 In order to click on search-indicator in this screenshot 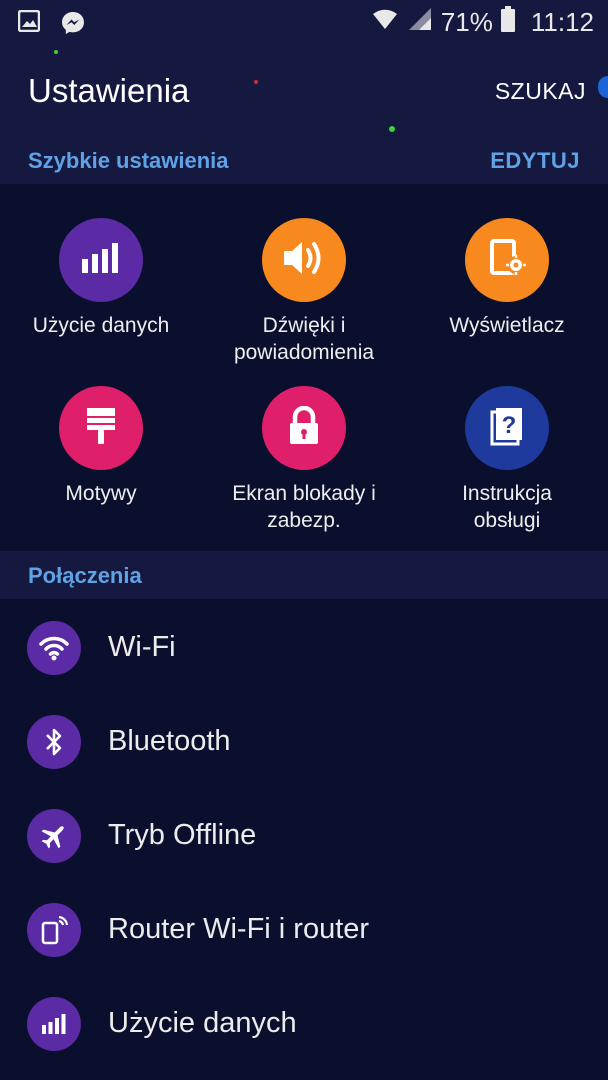, I will do `click(603, 87)`.